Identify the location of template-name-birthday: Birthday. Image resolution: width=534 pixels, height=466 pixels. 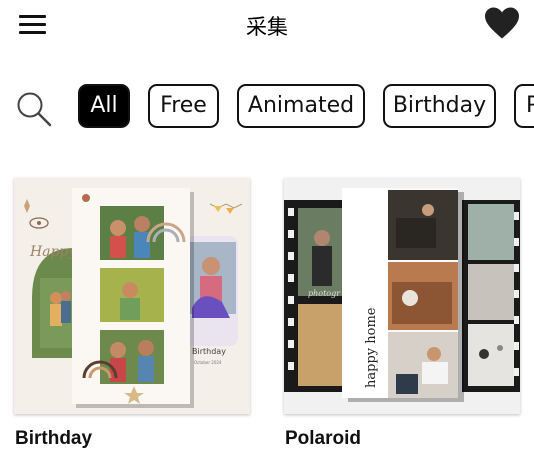
(53, 439).